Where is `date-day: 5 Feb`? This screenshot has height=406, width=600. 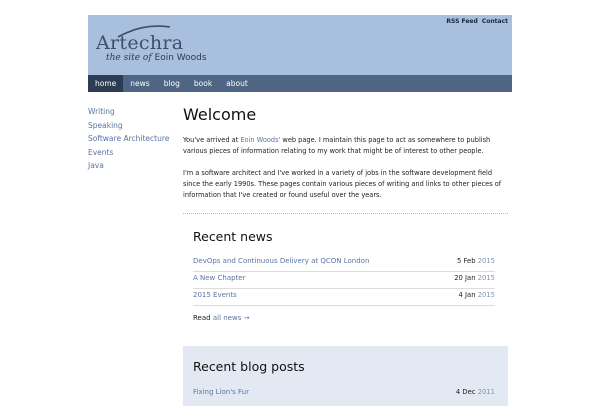 date-day: 5 Feb is located at coordinates (466, 261).